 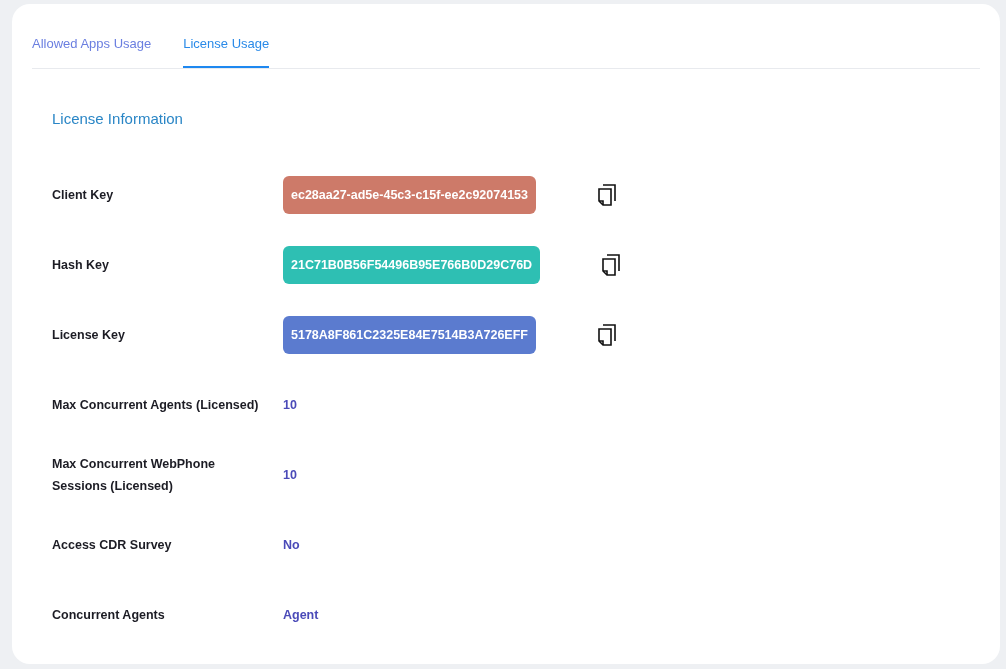 I want to click on field-label: Max Concurrent Agents (Licensed), so click(x=156, y=405).